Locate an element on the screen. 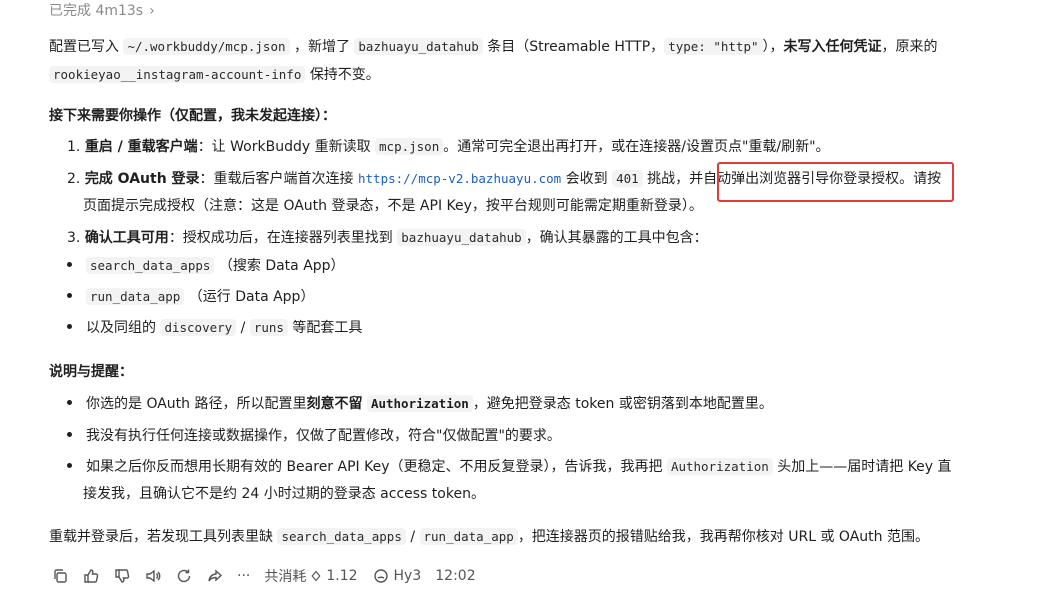  more-options-button: ··· is located at coordinates (243, 576).